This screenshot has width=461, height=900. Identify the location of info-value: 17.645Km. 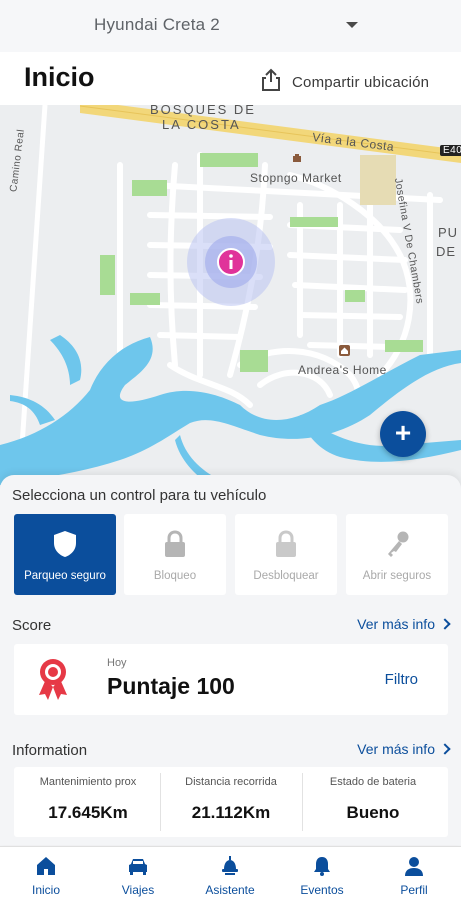
(88, 812).